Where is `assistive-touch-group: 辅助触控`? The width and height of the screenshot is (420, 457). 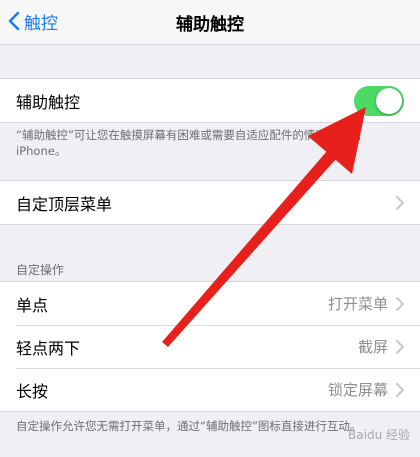 assistive-touch-group: 辅助触控 is located at coordinates (210, 100).